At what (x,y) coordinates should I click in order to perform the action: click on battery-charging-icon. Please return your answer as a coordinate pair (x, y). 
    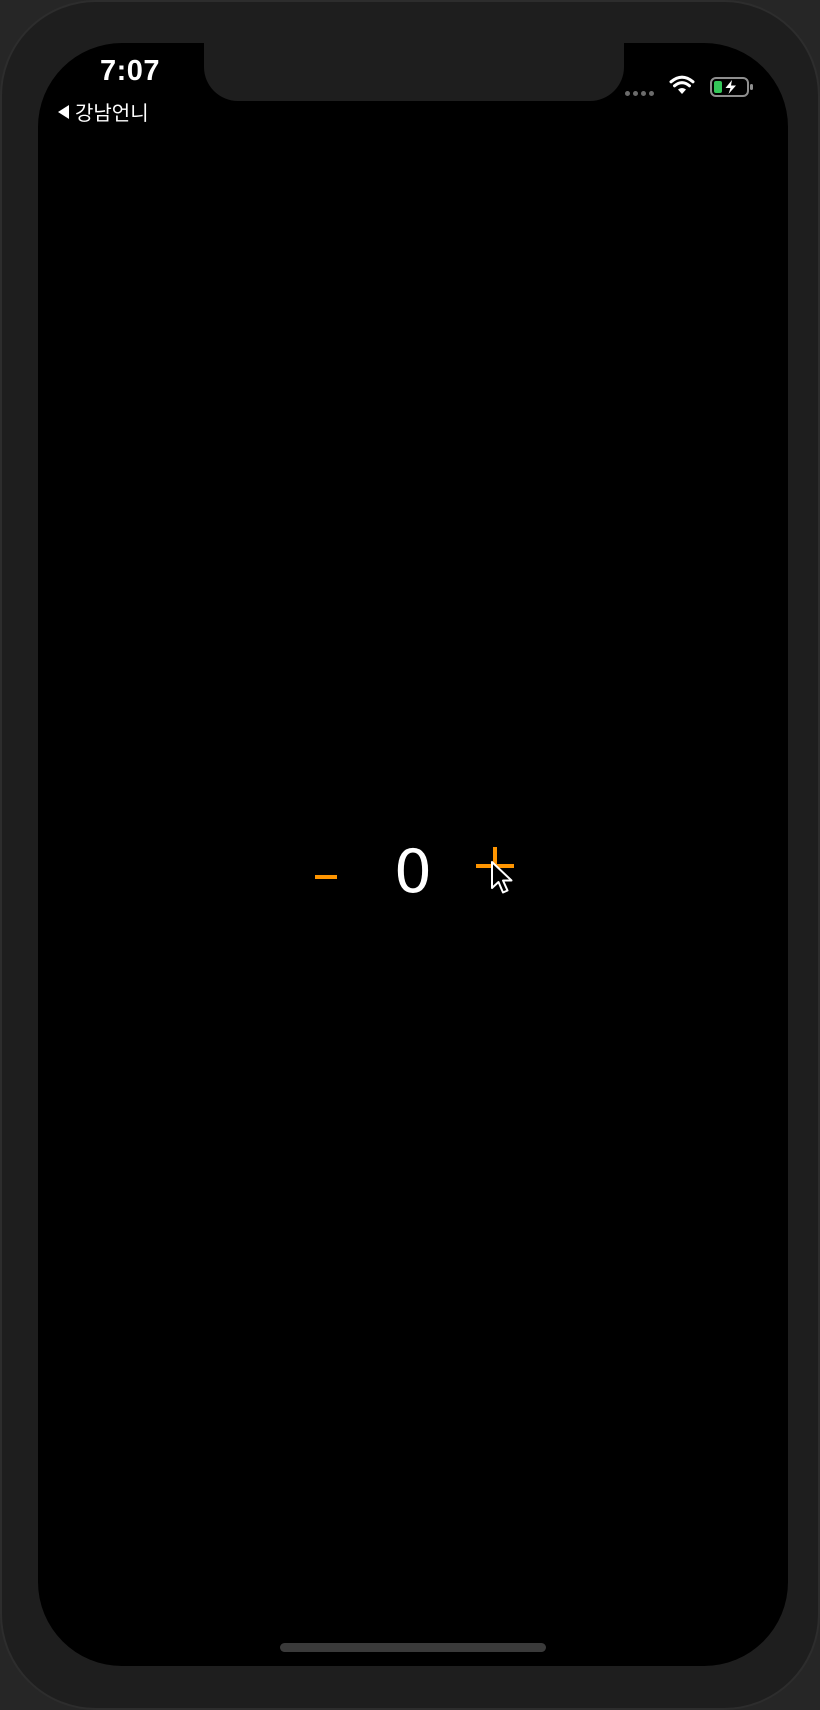
    Looking at the image, I should click on (731, 87).